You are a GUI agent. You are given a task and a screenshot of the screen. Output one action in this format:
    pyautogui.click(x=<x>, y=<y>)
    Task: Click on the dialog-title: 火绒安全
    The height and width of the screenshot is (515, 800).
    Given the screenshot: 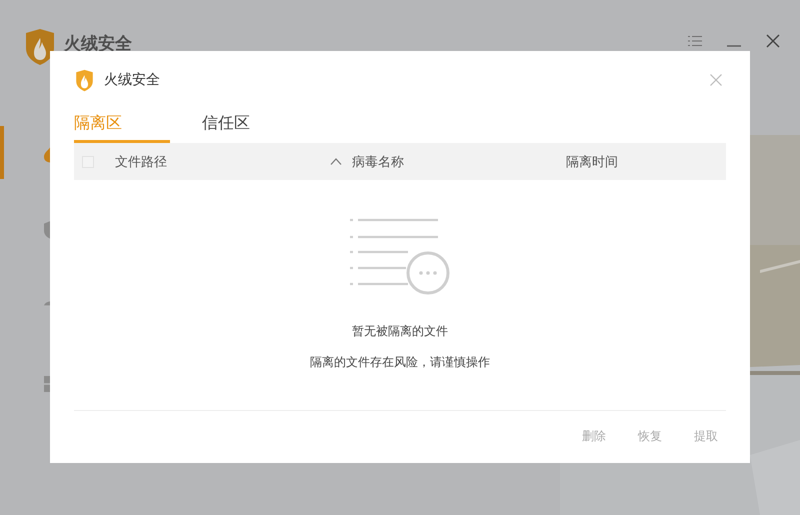 What is the action you would take?
    pyautogui.click(x=132, y=80)
    